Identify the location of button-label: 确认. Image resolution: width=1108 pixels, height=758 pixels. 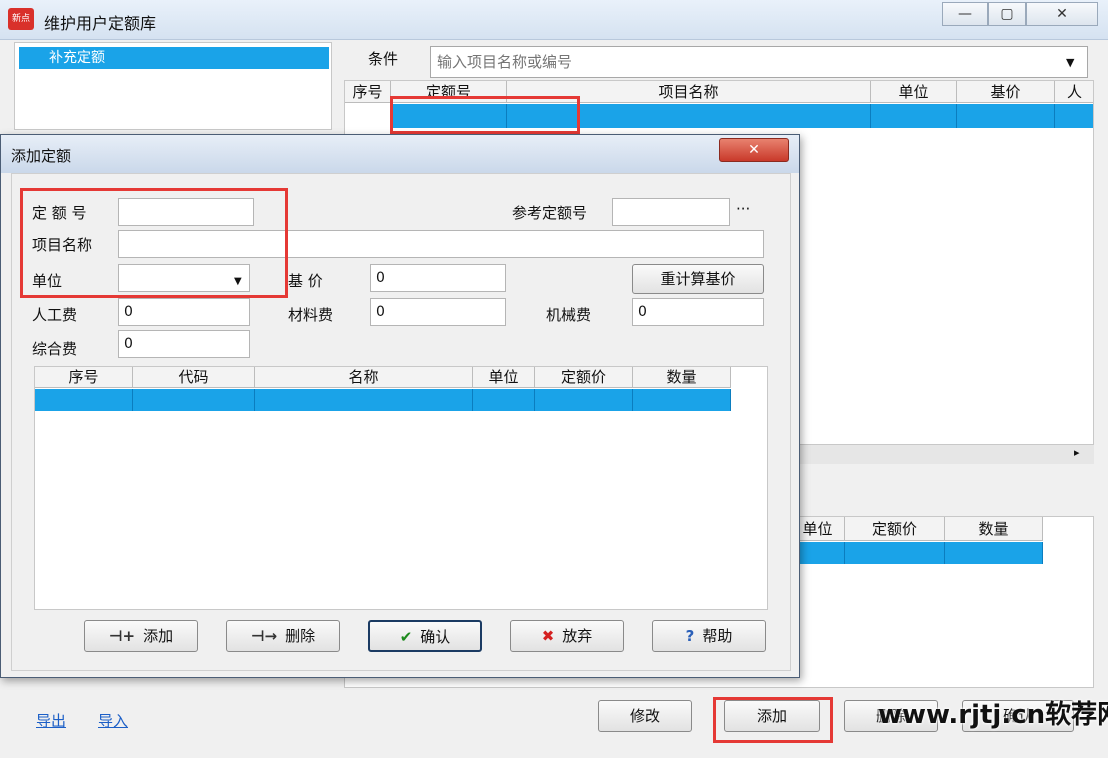
(435, 637).